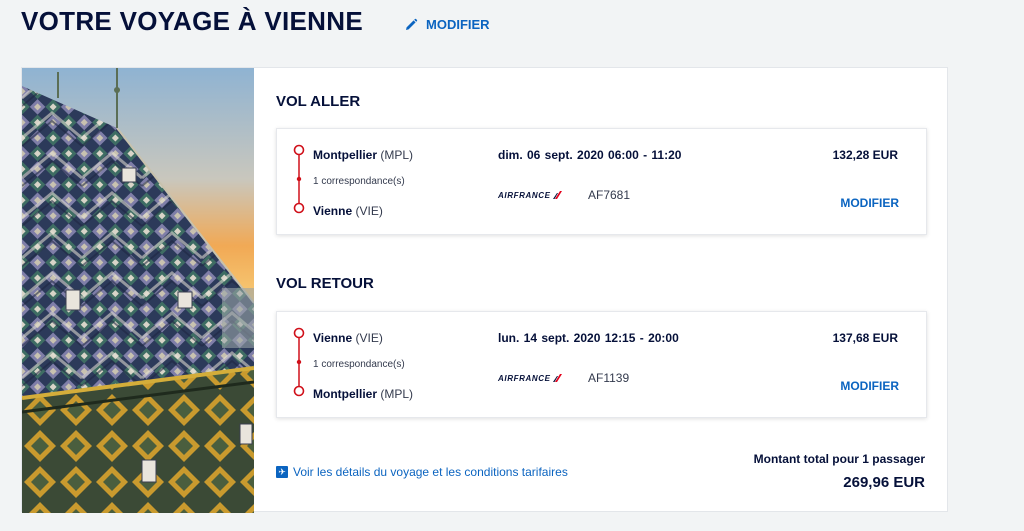 This screenshot has height=531, width=1024. What do you see at coordinates (869, 386) in the screenshot?
I see `modify-return-button: MODIFIER` at bounding box center [869, 386].